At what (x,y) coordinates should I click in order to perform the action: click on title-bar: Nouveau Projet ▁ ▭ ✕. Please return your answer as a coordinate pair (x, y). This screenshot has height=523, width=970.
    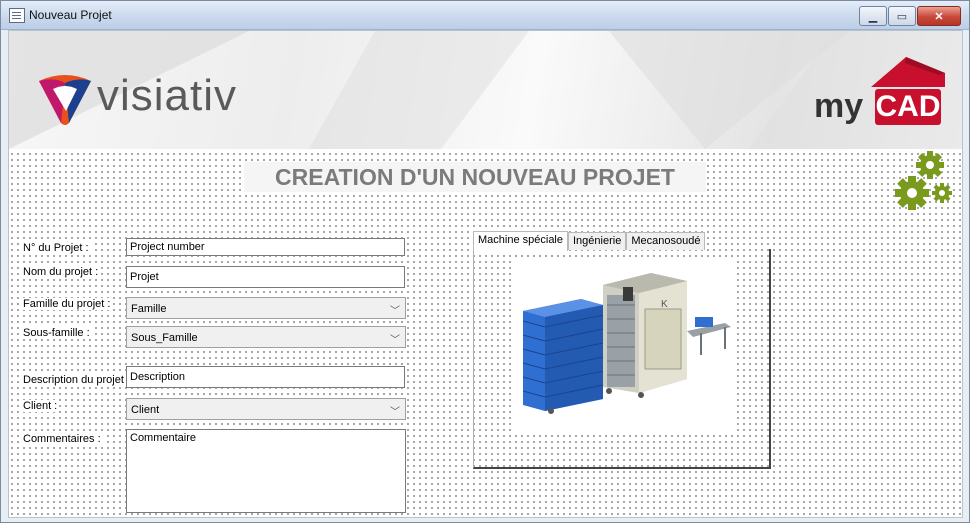
    Looking at the image, I should click on (485, 15).